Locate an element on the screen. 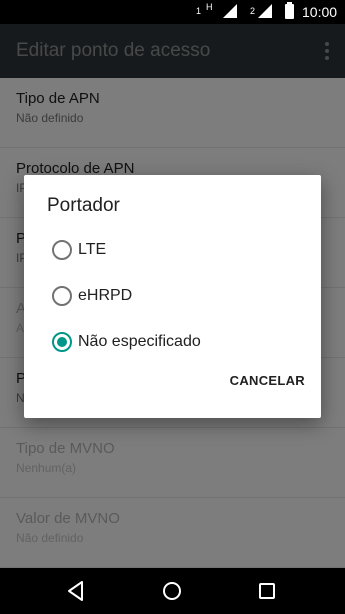 This screenshot has width=345, height=614. radio-option-ehrpd: eHRPD is located at coordinates (172, 296).